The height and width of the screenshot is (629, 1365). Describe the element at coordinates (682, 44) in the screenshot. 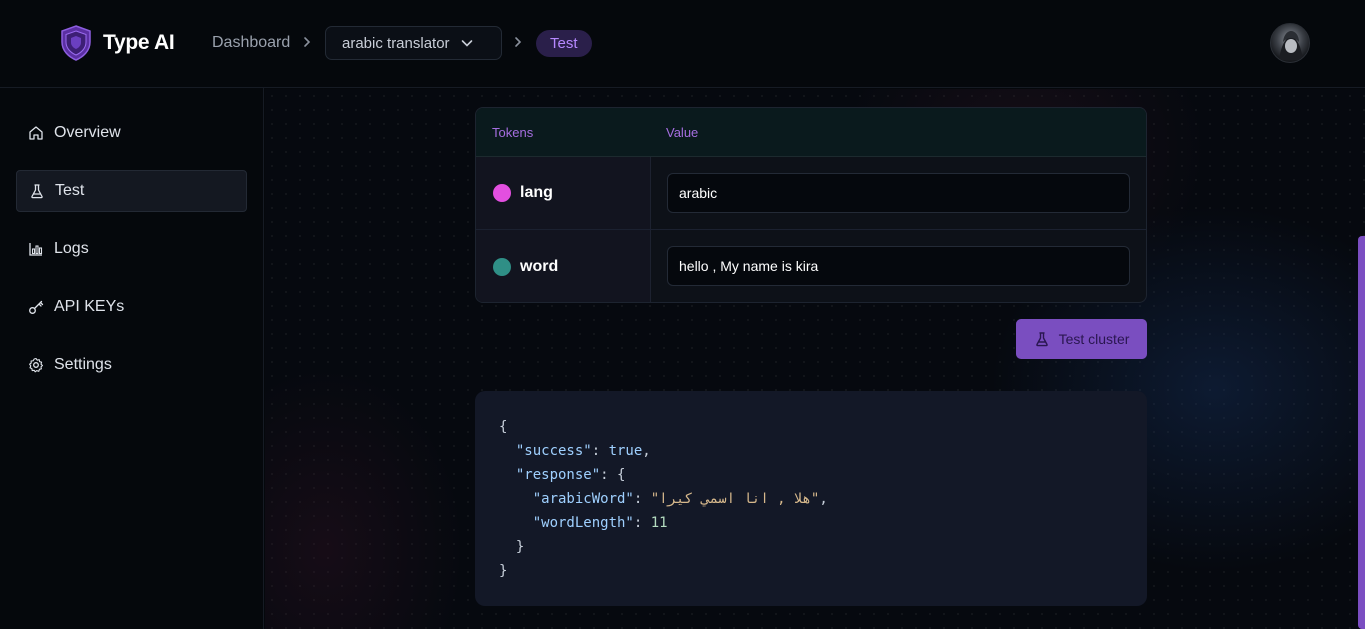

I see `top-header: Type AI Dashboard arabic translator Test` at that location.